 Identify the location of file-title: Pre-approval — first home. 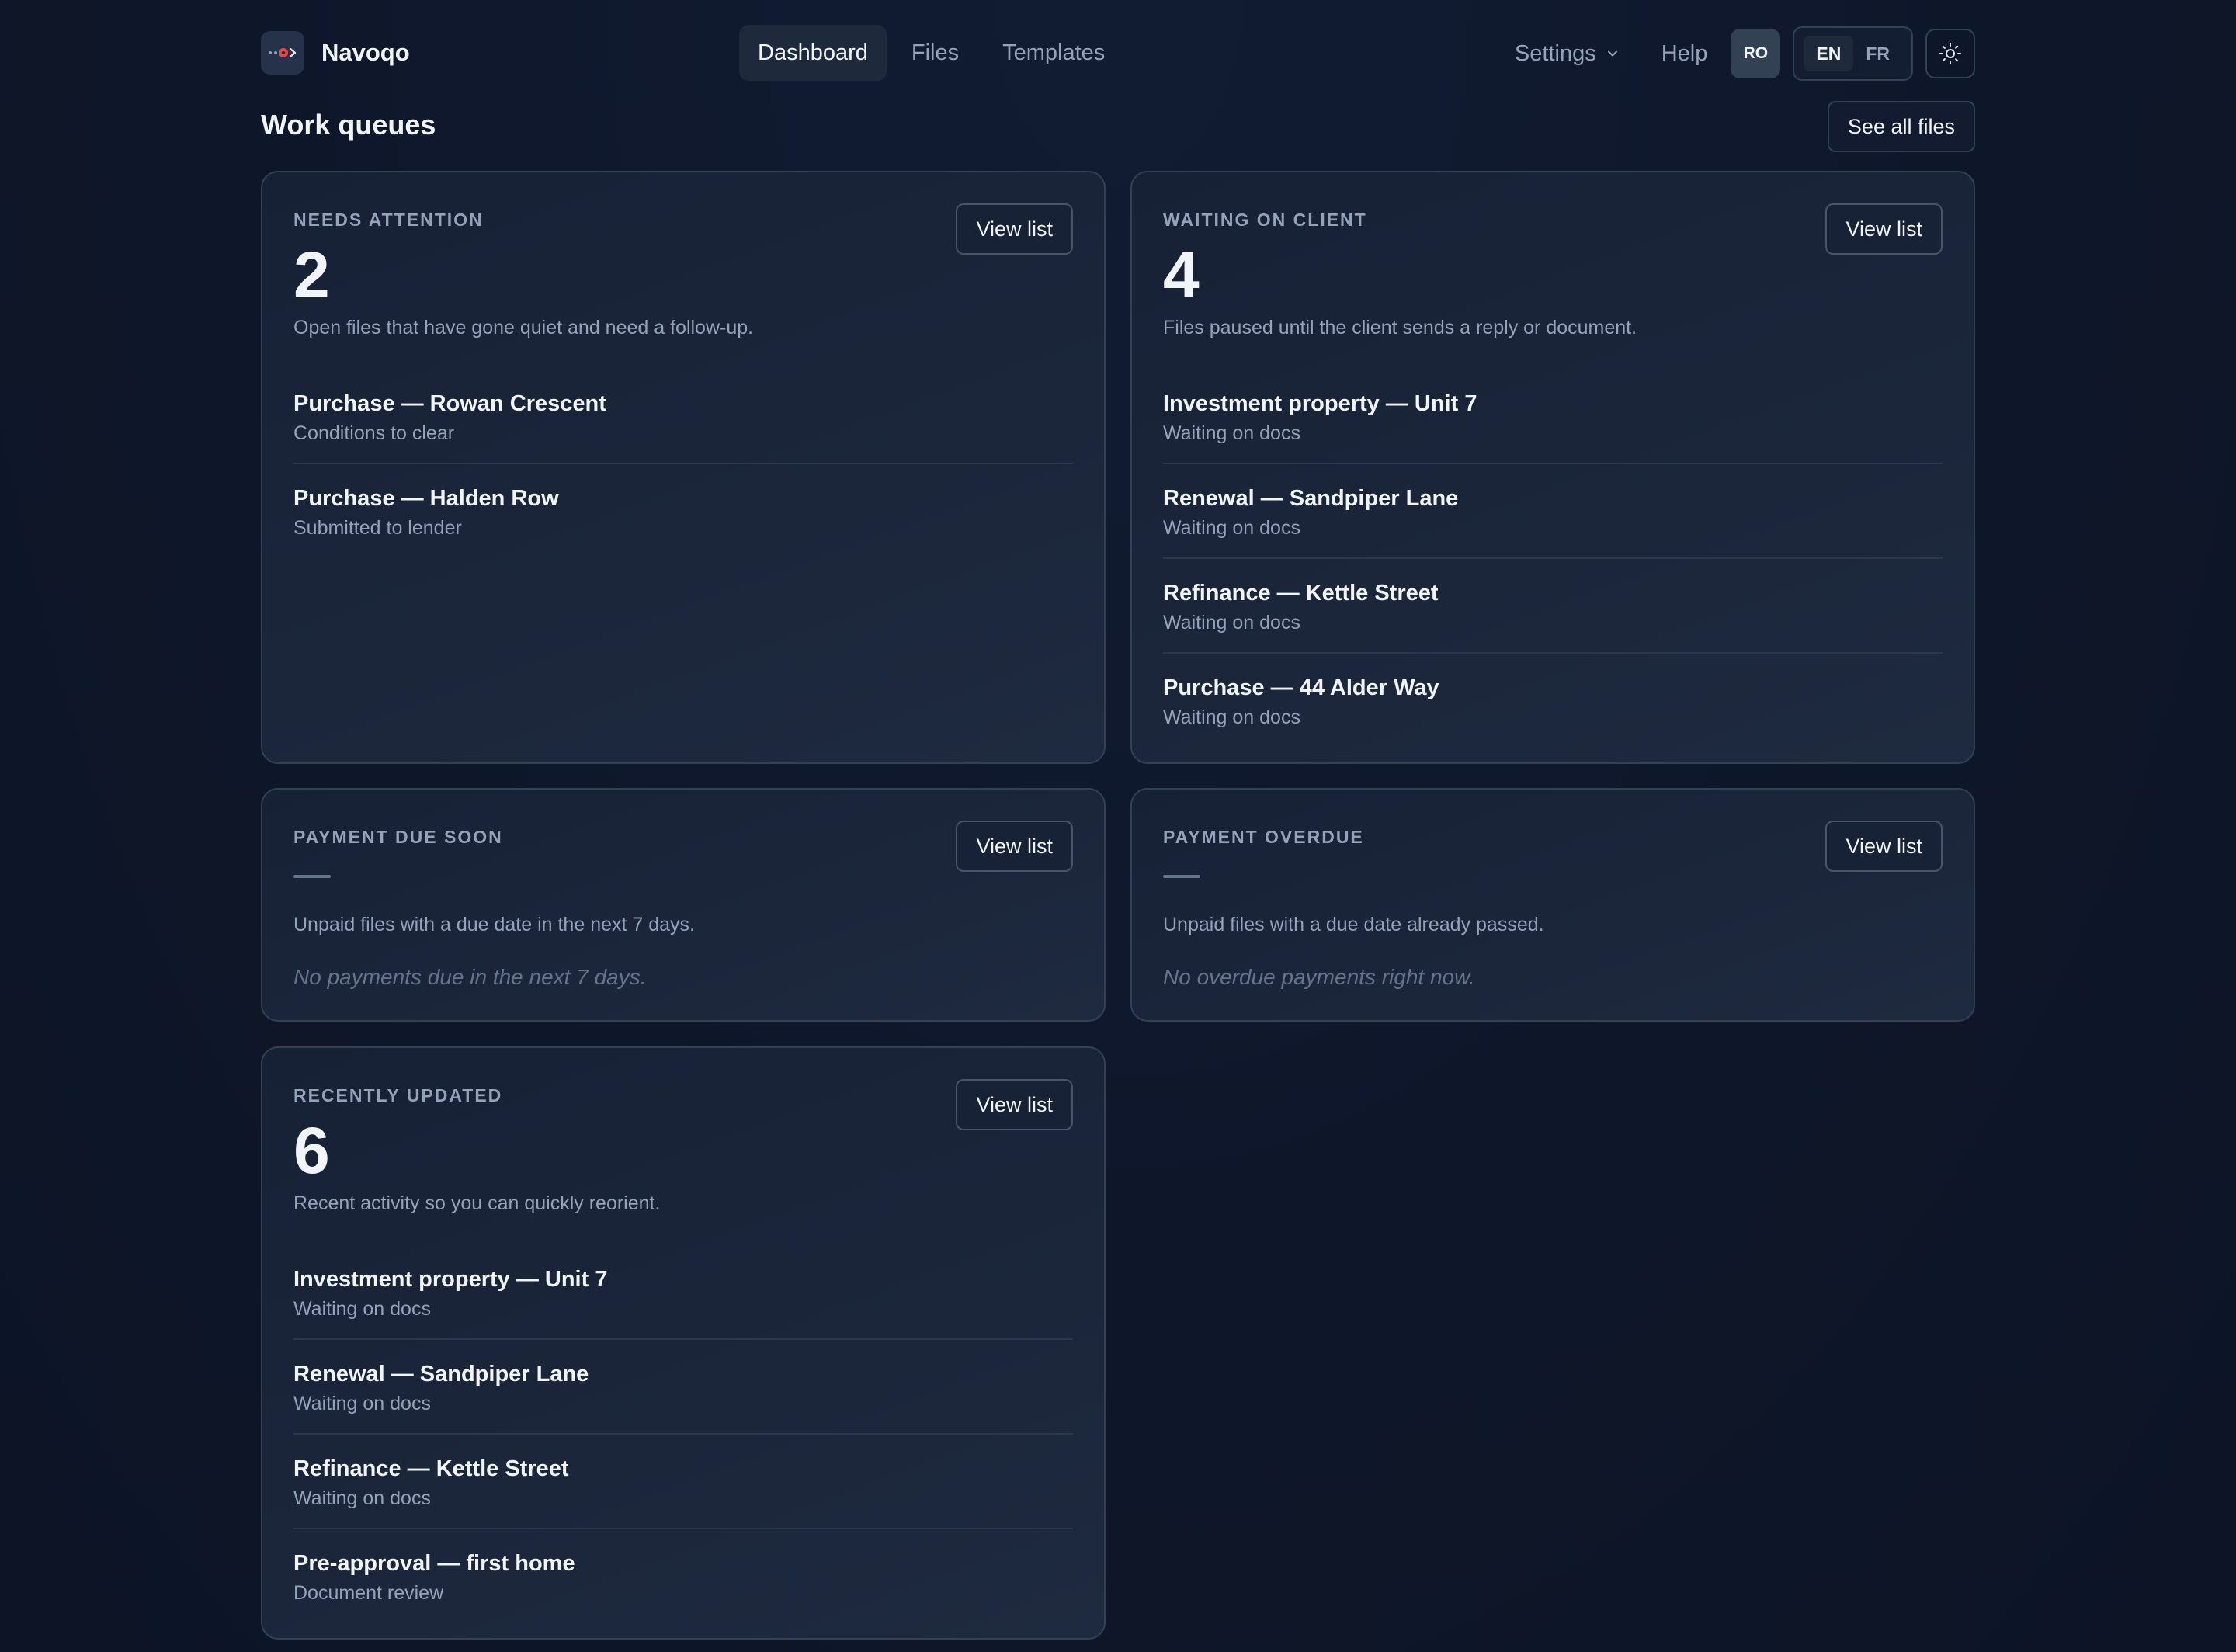
(434, 1563).